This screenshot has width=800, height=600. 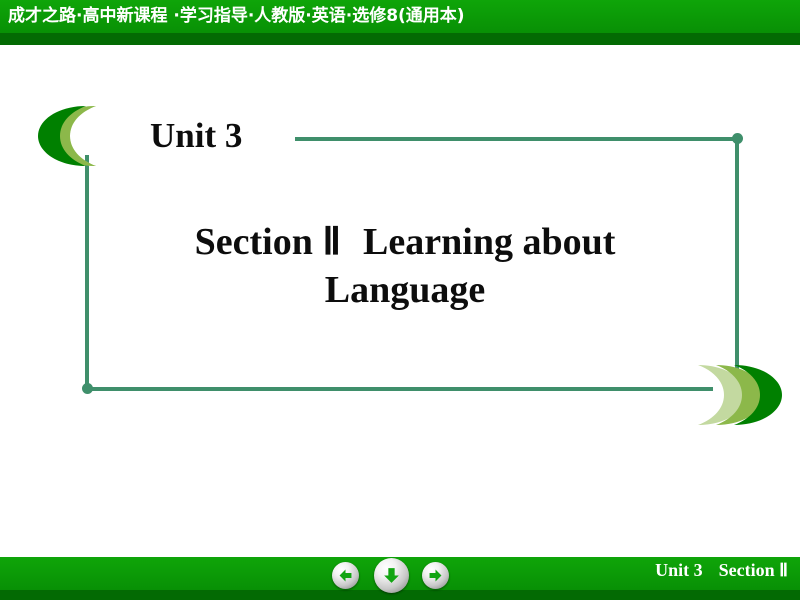 I want to click on footer-shadow-strip, so click(x=400, y=595).